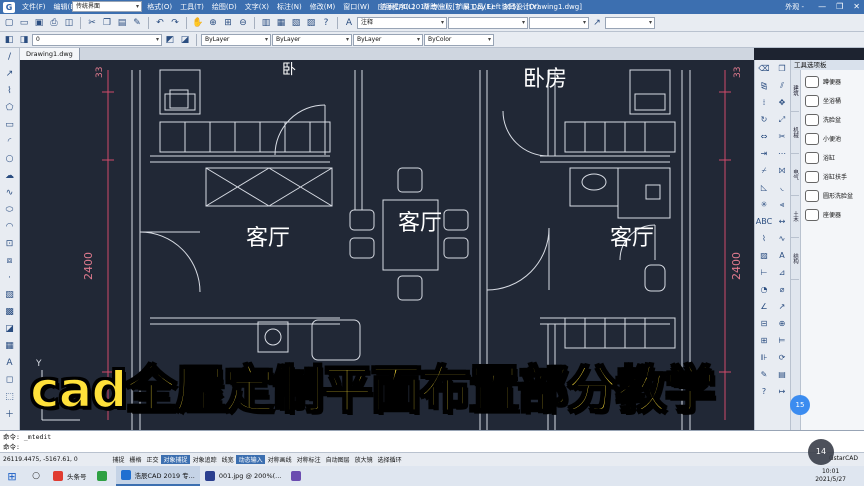  What do you see at coordinates (34, 7) in the screenshot?
I see `menu-item: 文件(F)` at bounding box center [34, 7].